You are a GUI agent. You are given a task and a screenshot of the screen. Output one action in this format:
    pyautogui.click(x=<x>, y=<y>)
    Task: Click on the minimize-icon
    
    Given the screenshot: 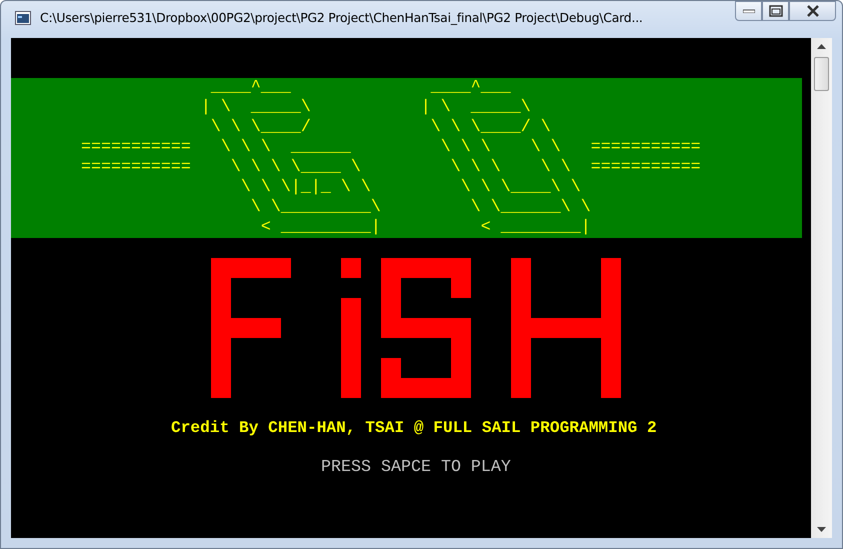 What is the action you would take?
    pyautogui.click(x=748, y=11)
    